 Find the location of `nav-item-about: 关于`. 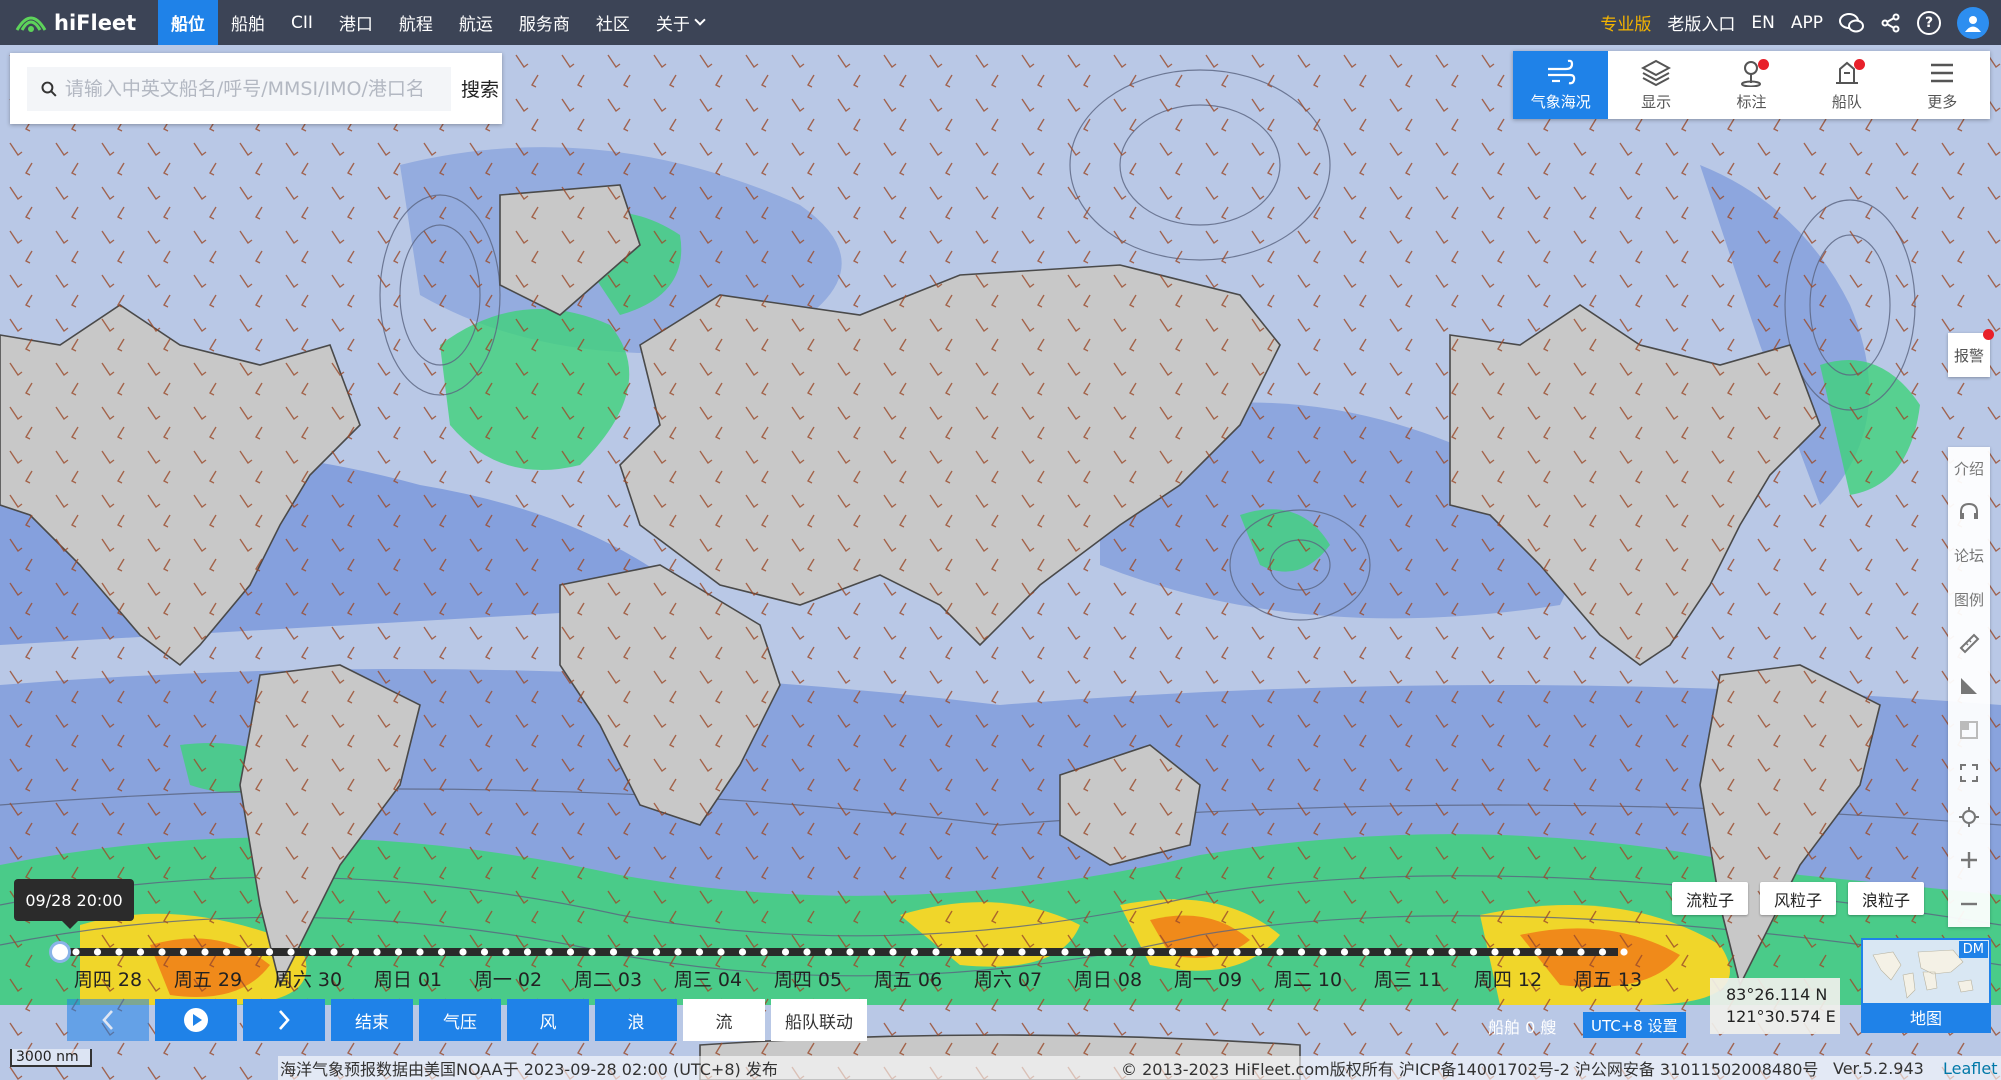

nav-item-about: 关于 is located at coordinates (680, 22).